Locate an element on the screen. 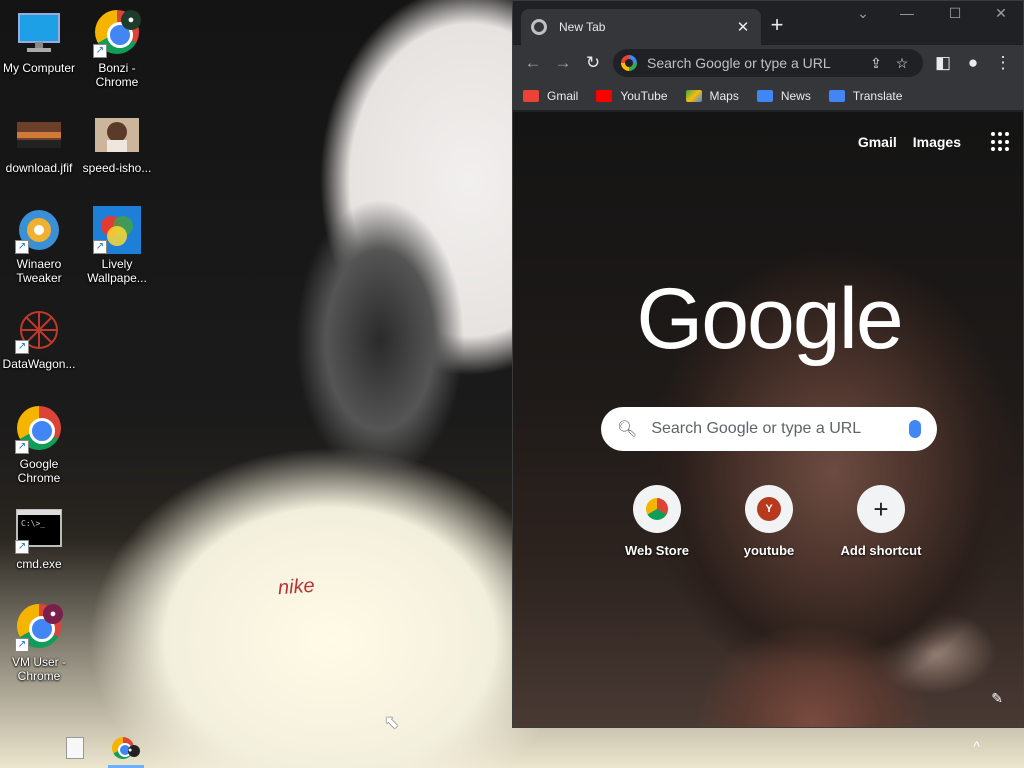 This screenshot has width=1024, height=768. tab-strip: New Tab ✕ + ⌄ — ☐ ✕ is located at coordinates (768, 23).